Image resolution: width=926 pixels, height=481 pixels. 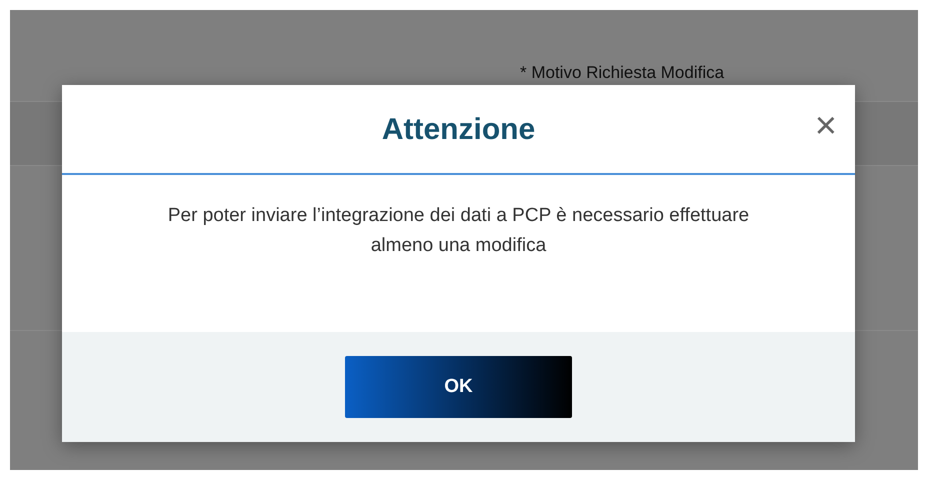 What do you see at coordinates (458, 387) in the screenshot?
I see `ok-button: OK` at bounding box center [458, 387].